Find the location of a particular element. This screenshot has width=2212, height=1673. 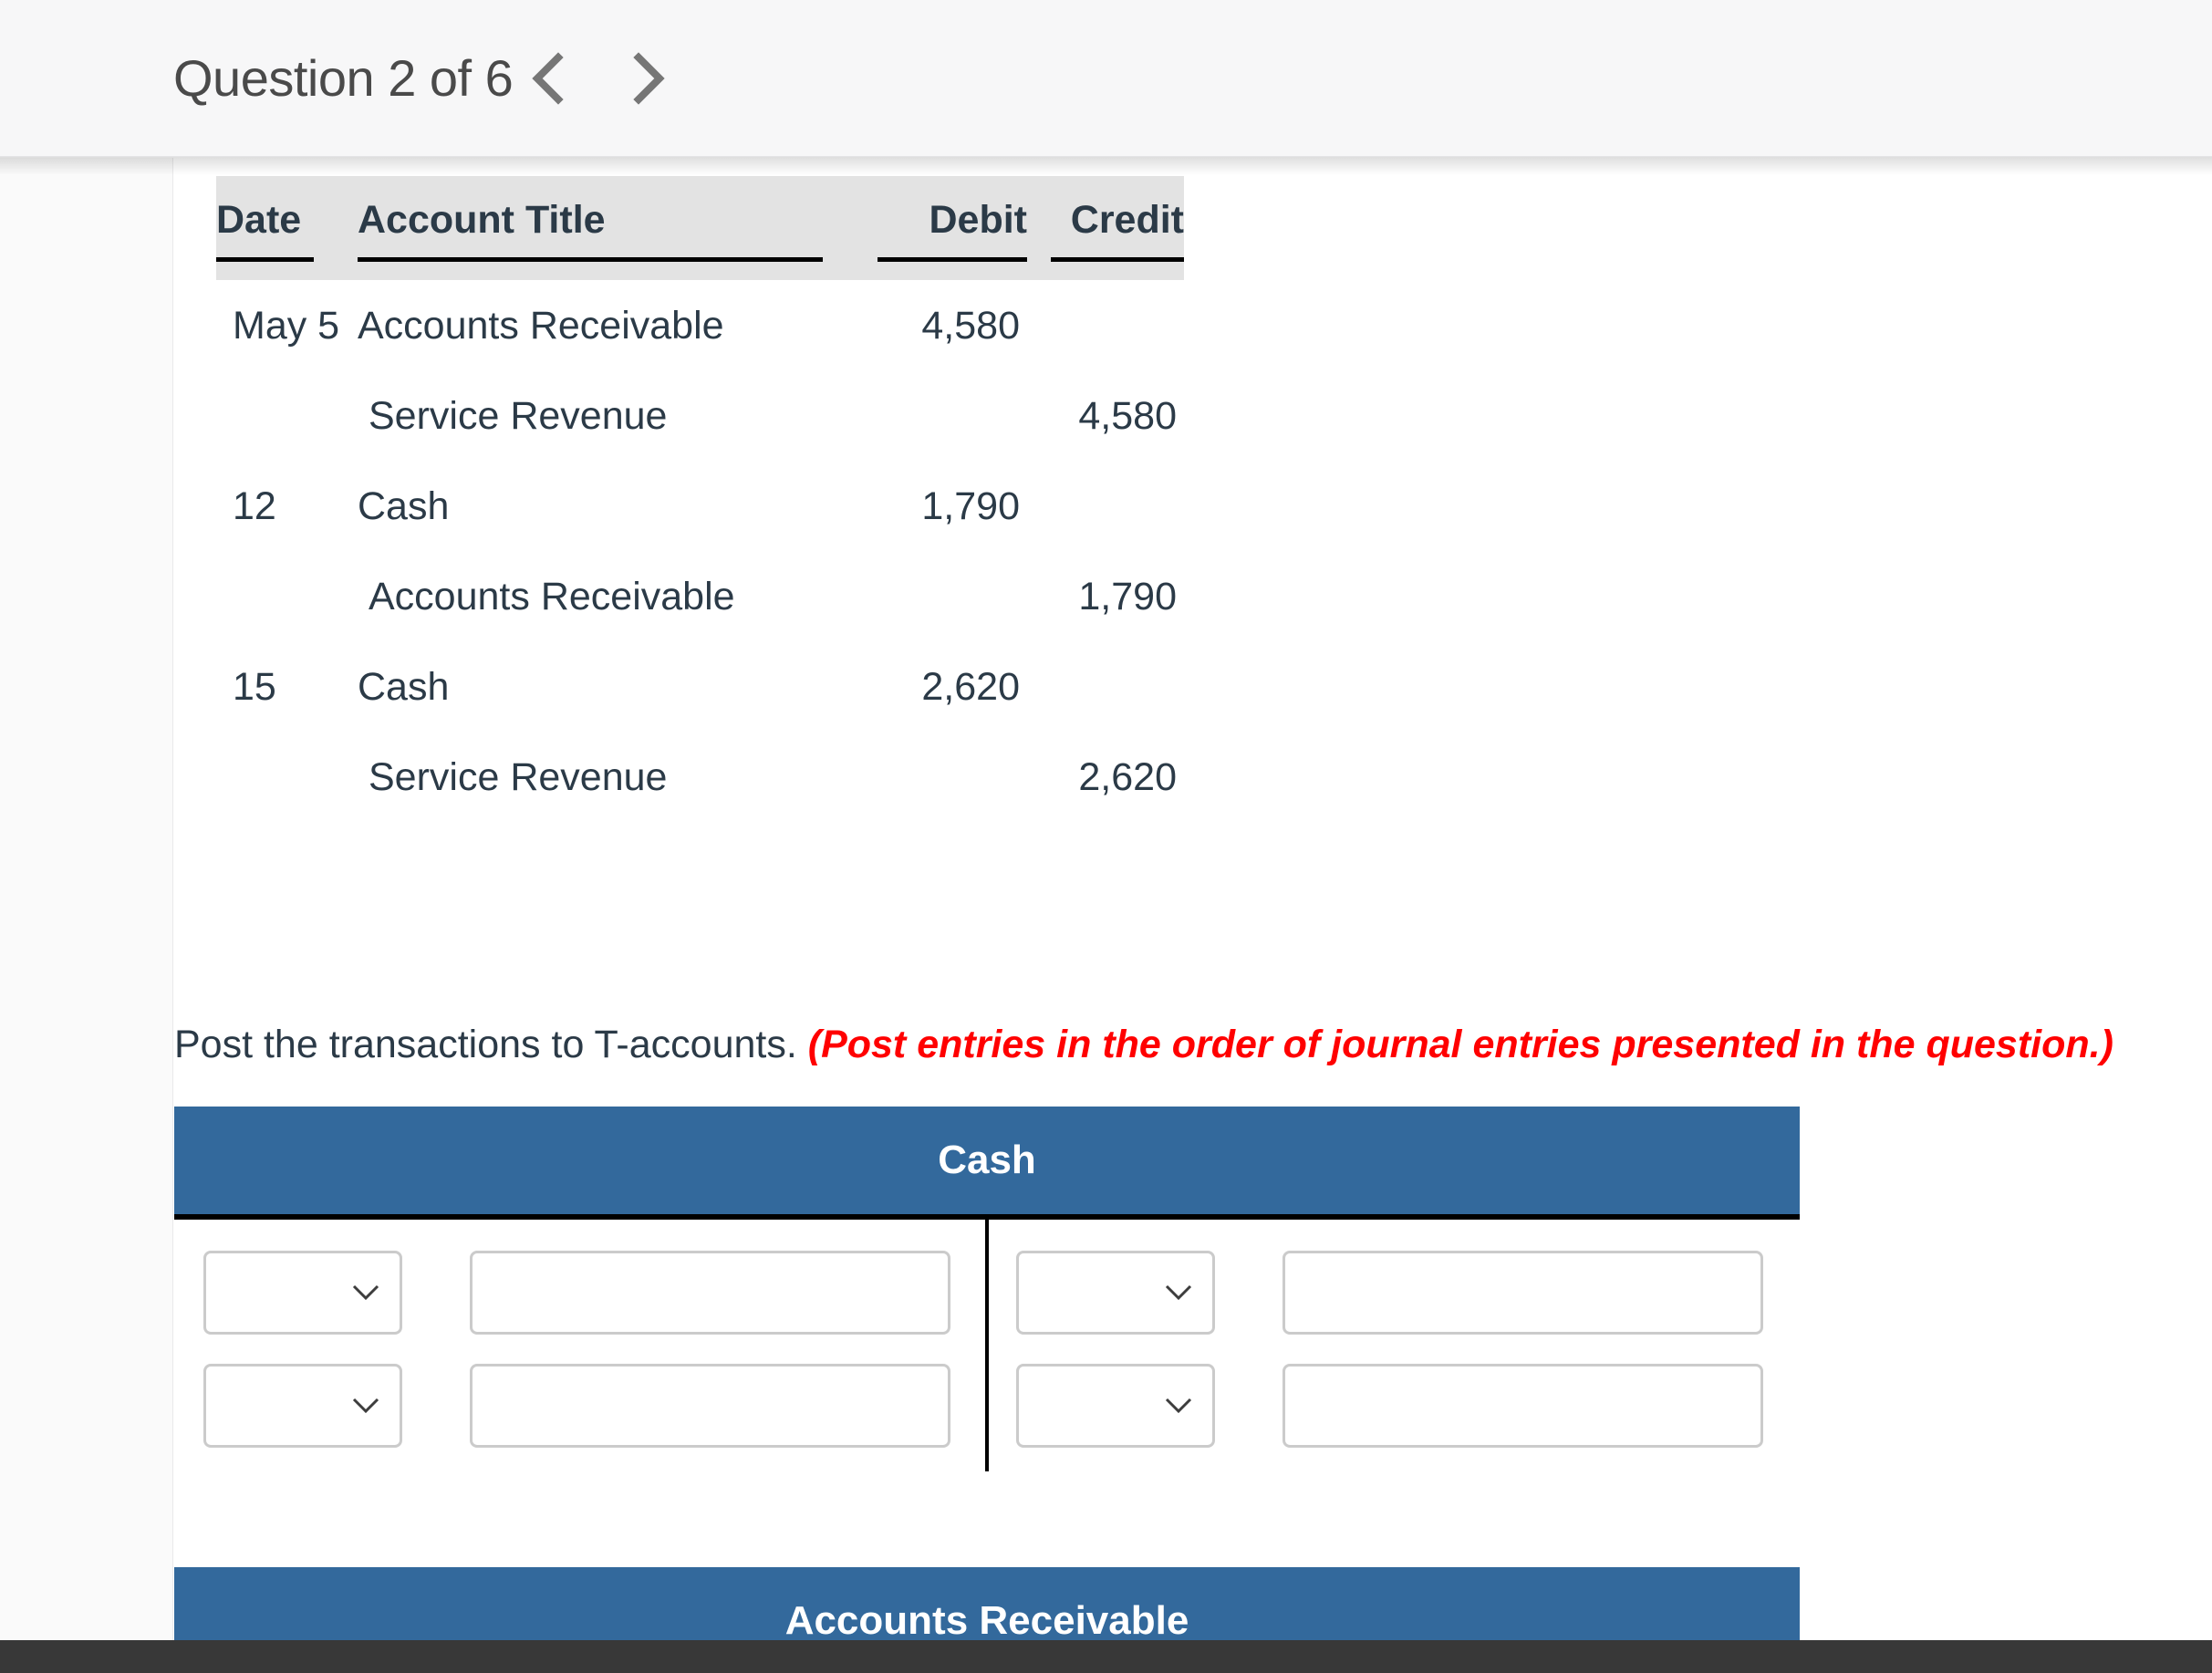

bottom-strip is located at coordinates (1106, 1656).